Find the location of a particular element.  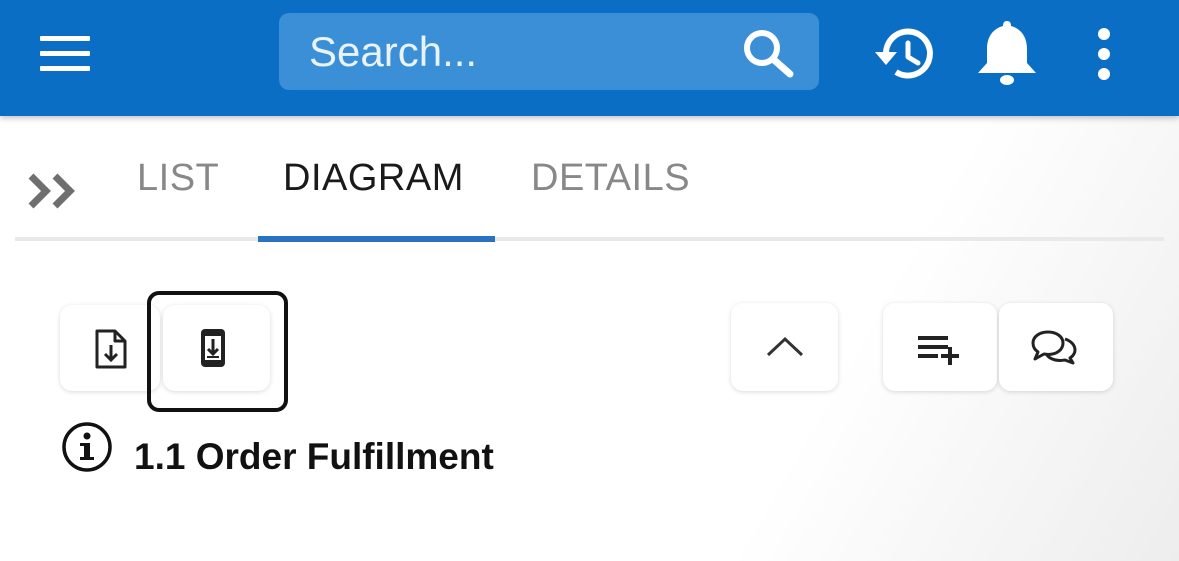

download-file-button is located at coordinates (110, 348).